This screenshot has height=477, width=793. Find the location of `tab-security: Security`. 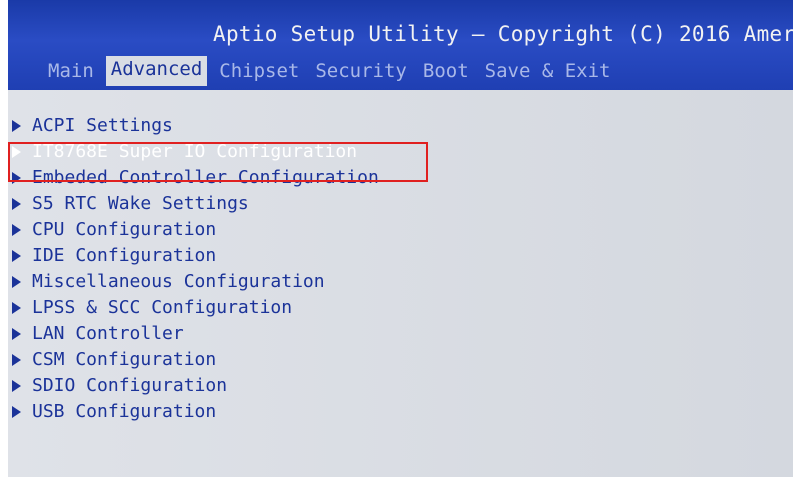

tab-security: Security is located at coordinates (361, 72).